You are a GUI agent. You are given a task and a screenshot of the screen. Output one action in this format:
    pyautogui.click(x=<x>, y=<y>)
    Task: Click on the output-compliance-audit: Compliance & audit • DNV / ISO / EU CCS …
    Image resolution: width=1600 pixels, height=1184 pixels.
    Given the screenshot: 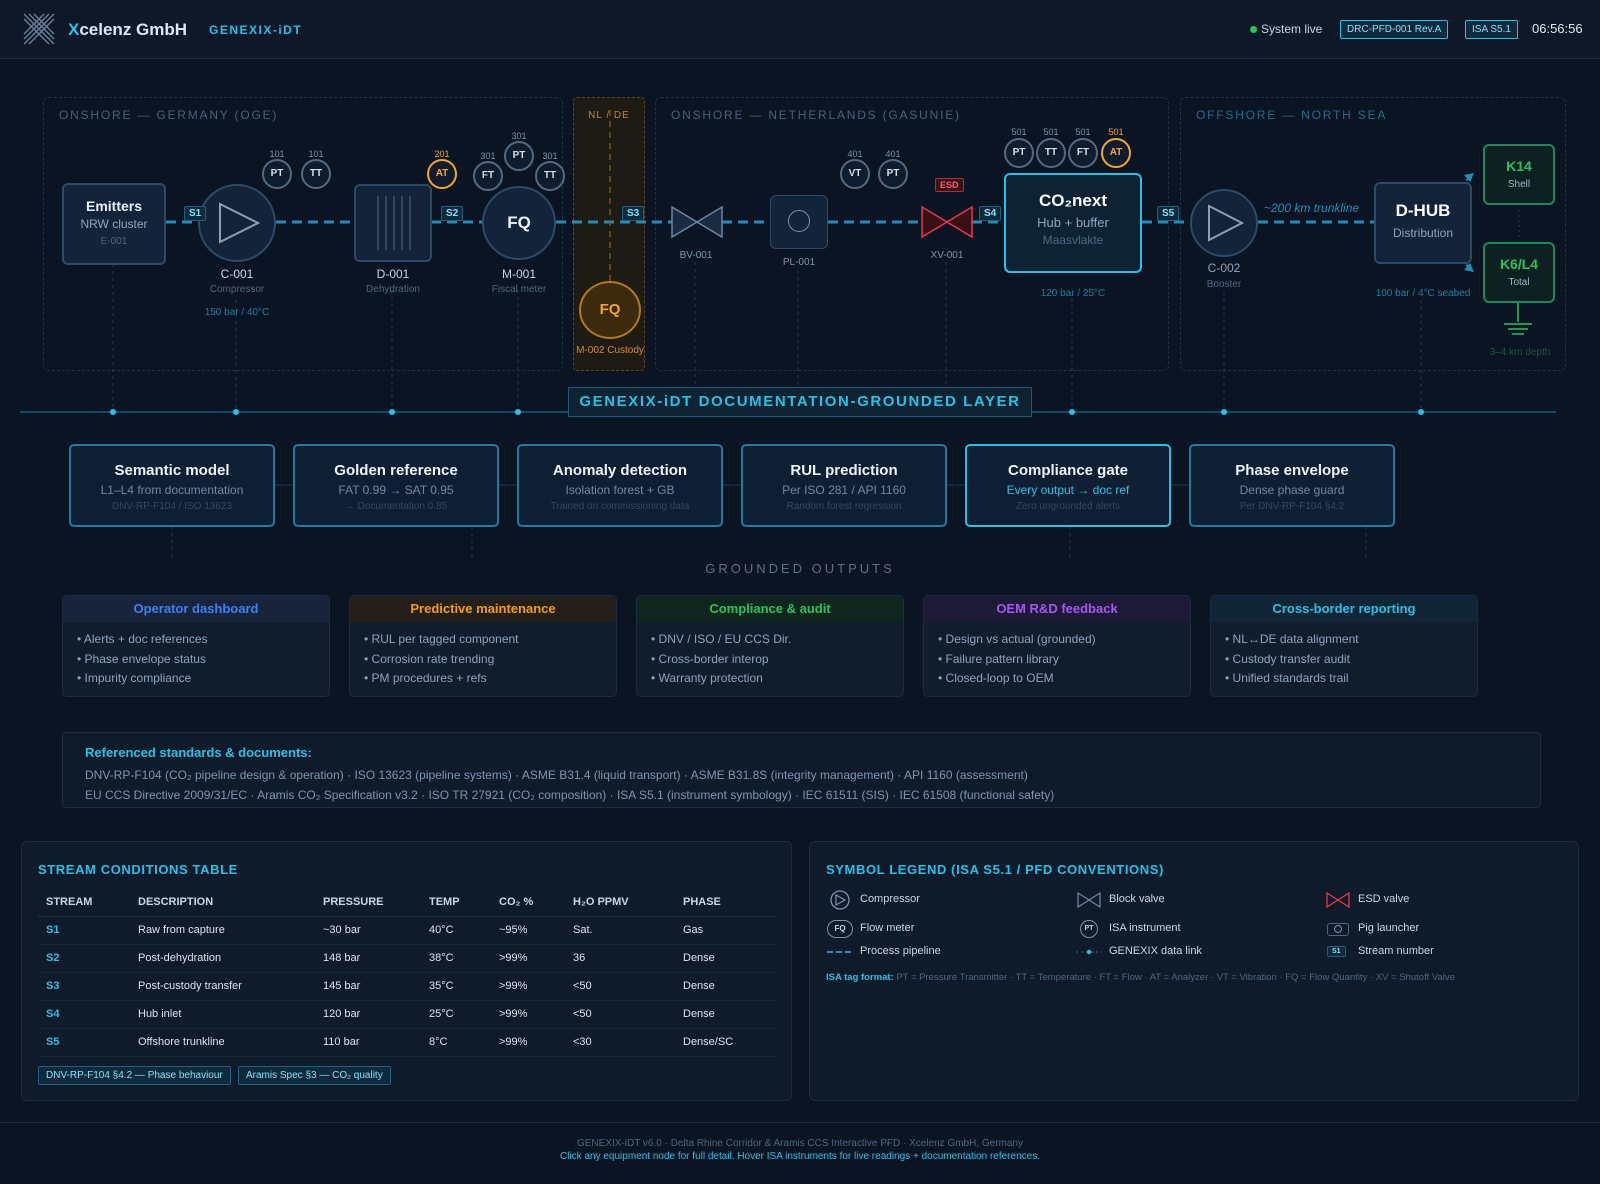 What is the action you would take?
    pyautogui.click(x=770, y=646)
    